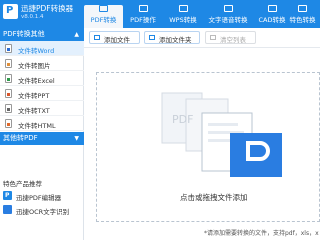 The image size is (320, 240). I want to click on sidebar-group-pdf-to-other: PDF转换其他 ▲, so click(42, 34).